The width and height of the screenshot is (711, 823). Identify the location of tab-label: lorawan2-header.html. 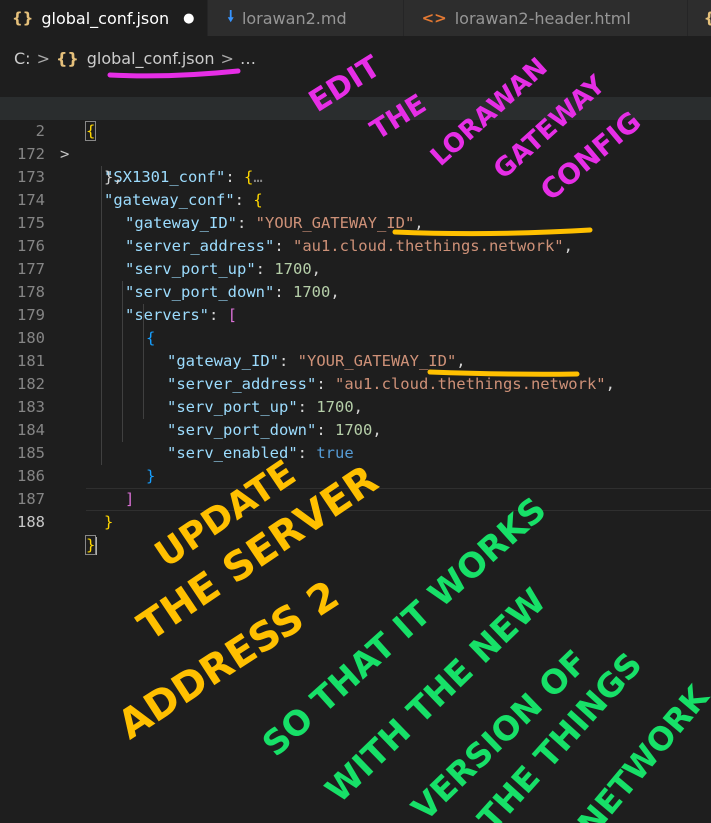
(542, 18).